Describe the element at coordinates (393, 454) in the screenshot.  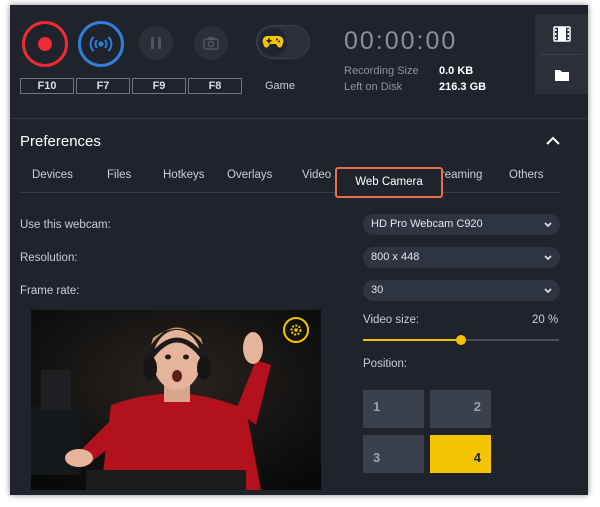
I see `position-cell-3: 3` at that location.